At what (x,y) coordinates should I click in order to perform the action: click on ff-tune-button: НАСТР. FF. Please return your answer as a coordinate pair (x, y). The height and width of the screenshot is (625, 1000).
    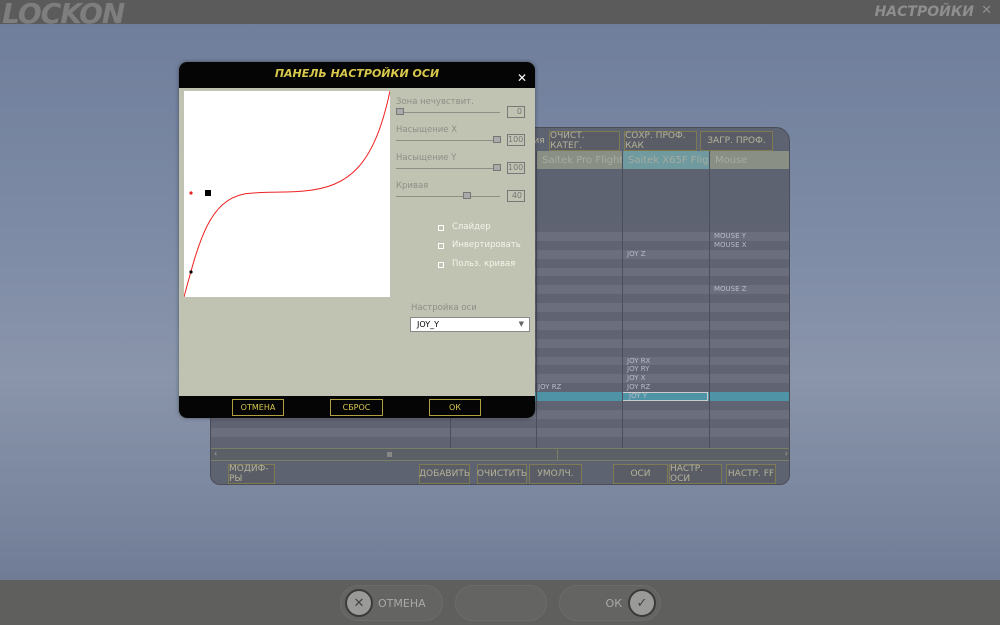
    Looking at the image, I should click on (751, 474).